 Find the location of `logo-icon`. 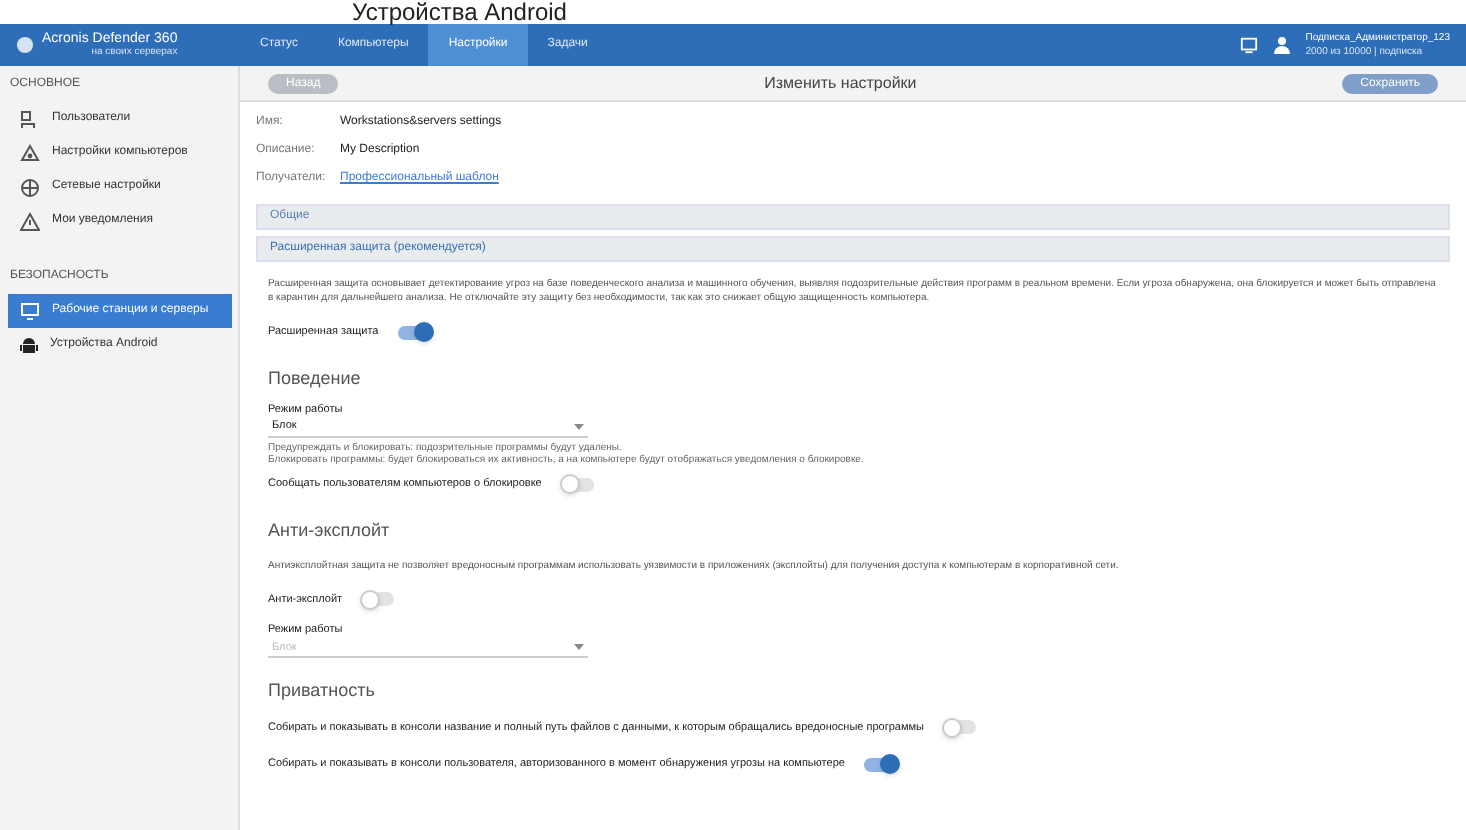

logo-icon is located at coordinates (25, 45).